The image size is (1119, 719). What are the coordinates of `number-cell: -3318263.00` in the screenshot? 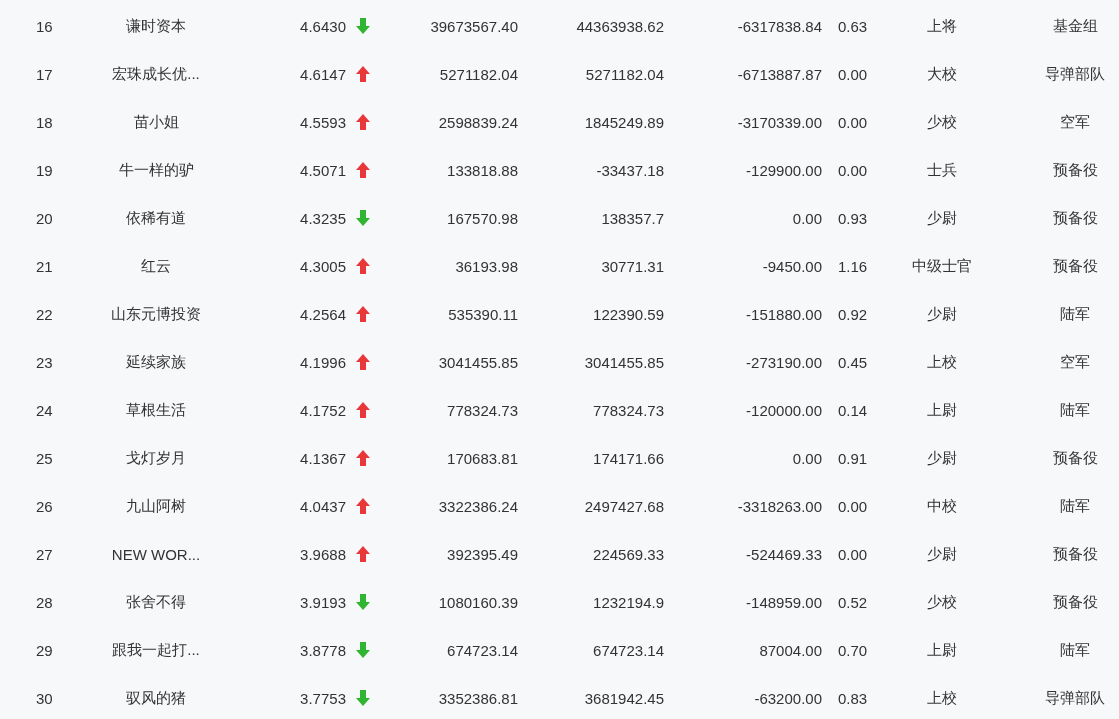 It's located at (779, 506).